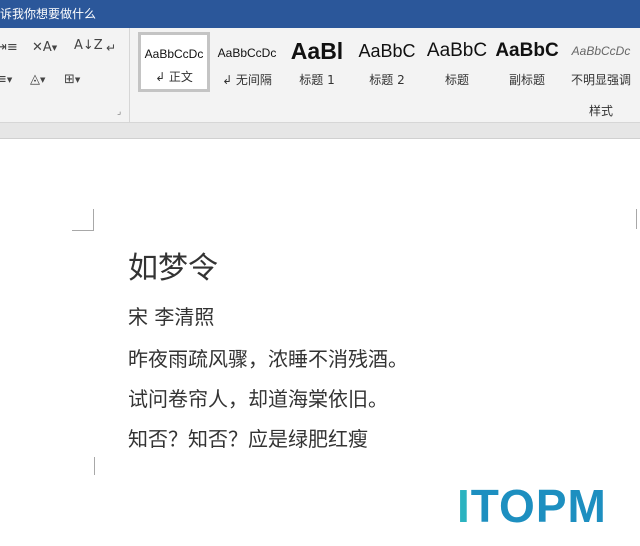 The image size is (640, 546). What do you see at coordinates (6, 80) in the screenshot?
I see `list-icon: ≡▾` at bounding box center [6, 80].